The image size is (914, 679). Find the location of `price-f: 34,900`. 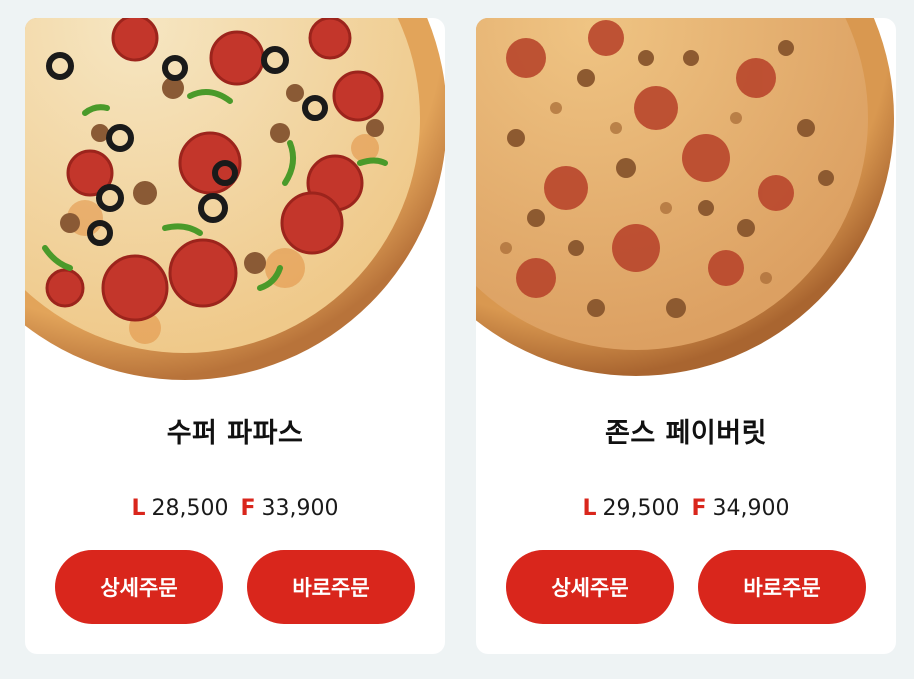

price-f: 34,900 is located at coordinates (751, 508).